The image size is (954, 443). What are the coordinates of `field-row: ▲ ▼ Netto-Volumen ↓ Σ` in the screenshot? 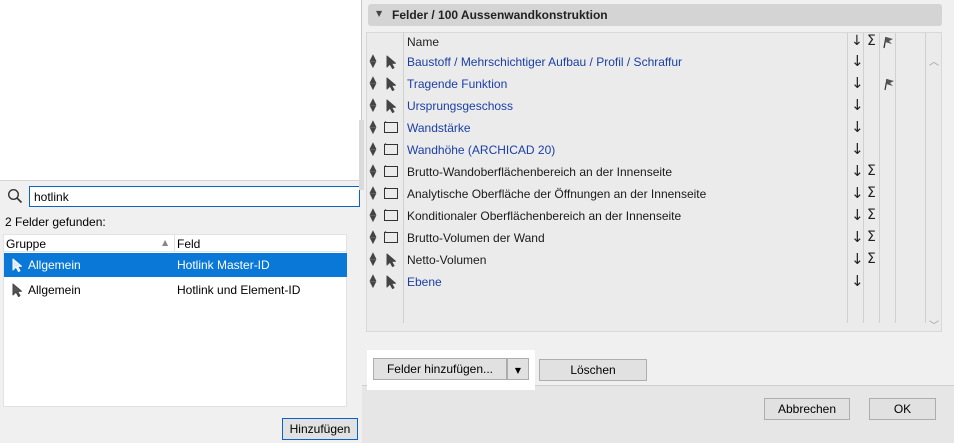 It's located at (647, 260).